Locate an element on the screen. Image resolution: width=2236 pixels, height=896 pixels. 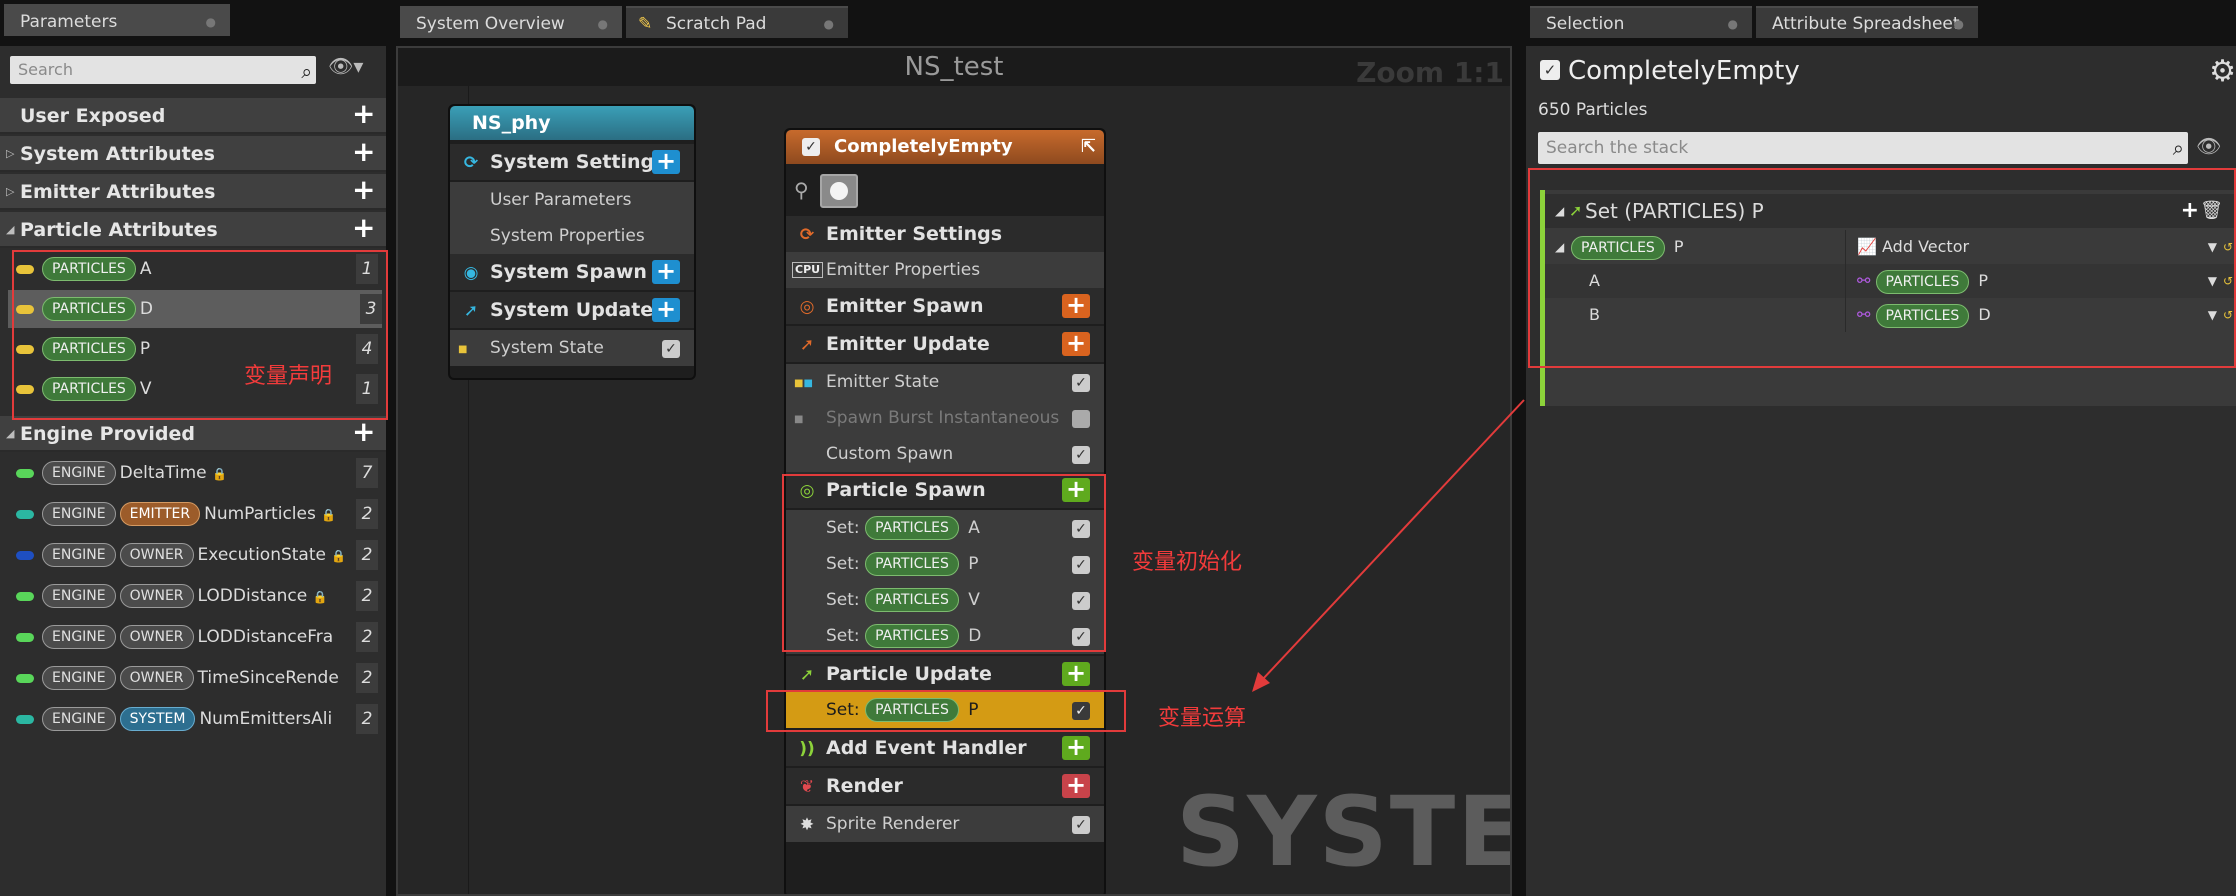
selection-title: CompletelyEmpty is located at coordinates (1684, 71).